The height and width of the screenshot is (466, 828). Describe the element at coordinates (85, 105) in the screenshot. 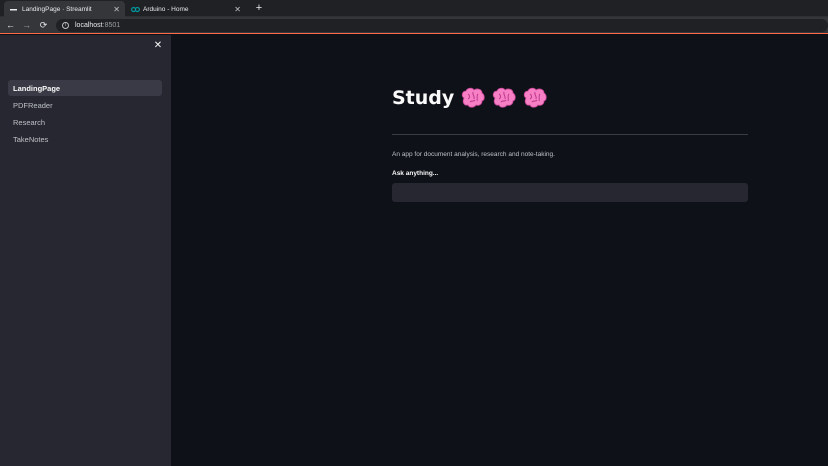

I see `sidebar-item-pdfreader: PDFReader` at that location.